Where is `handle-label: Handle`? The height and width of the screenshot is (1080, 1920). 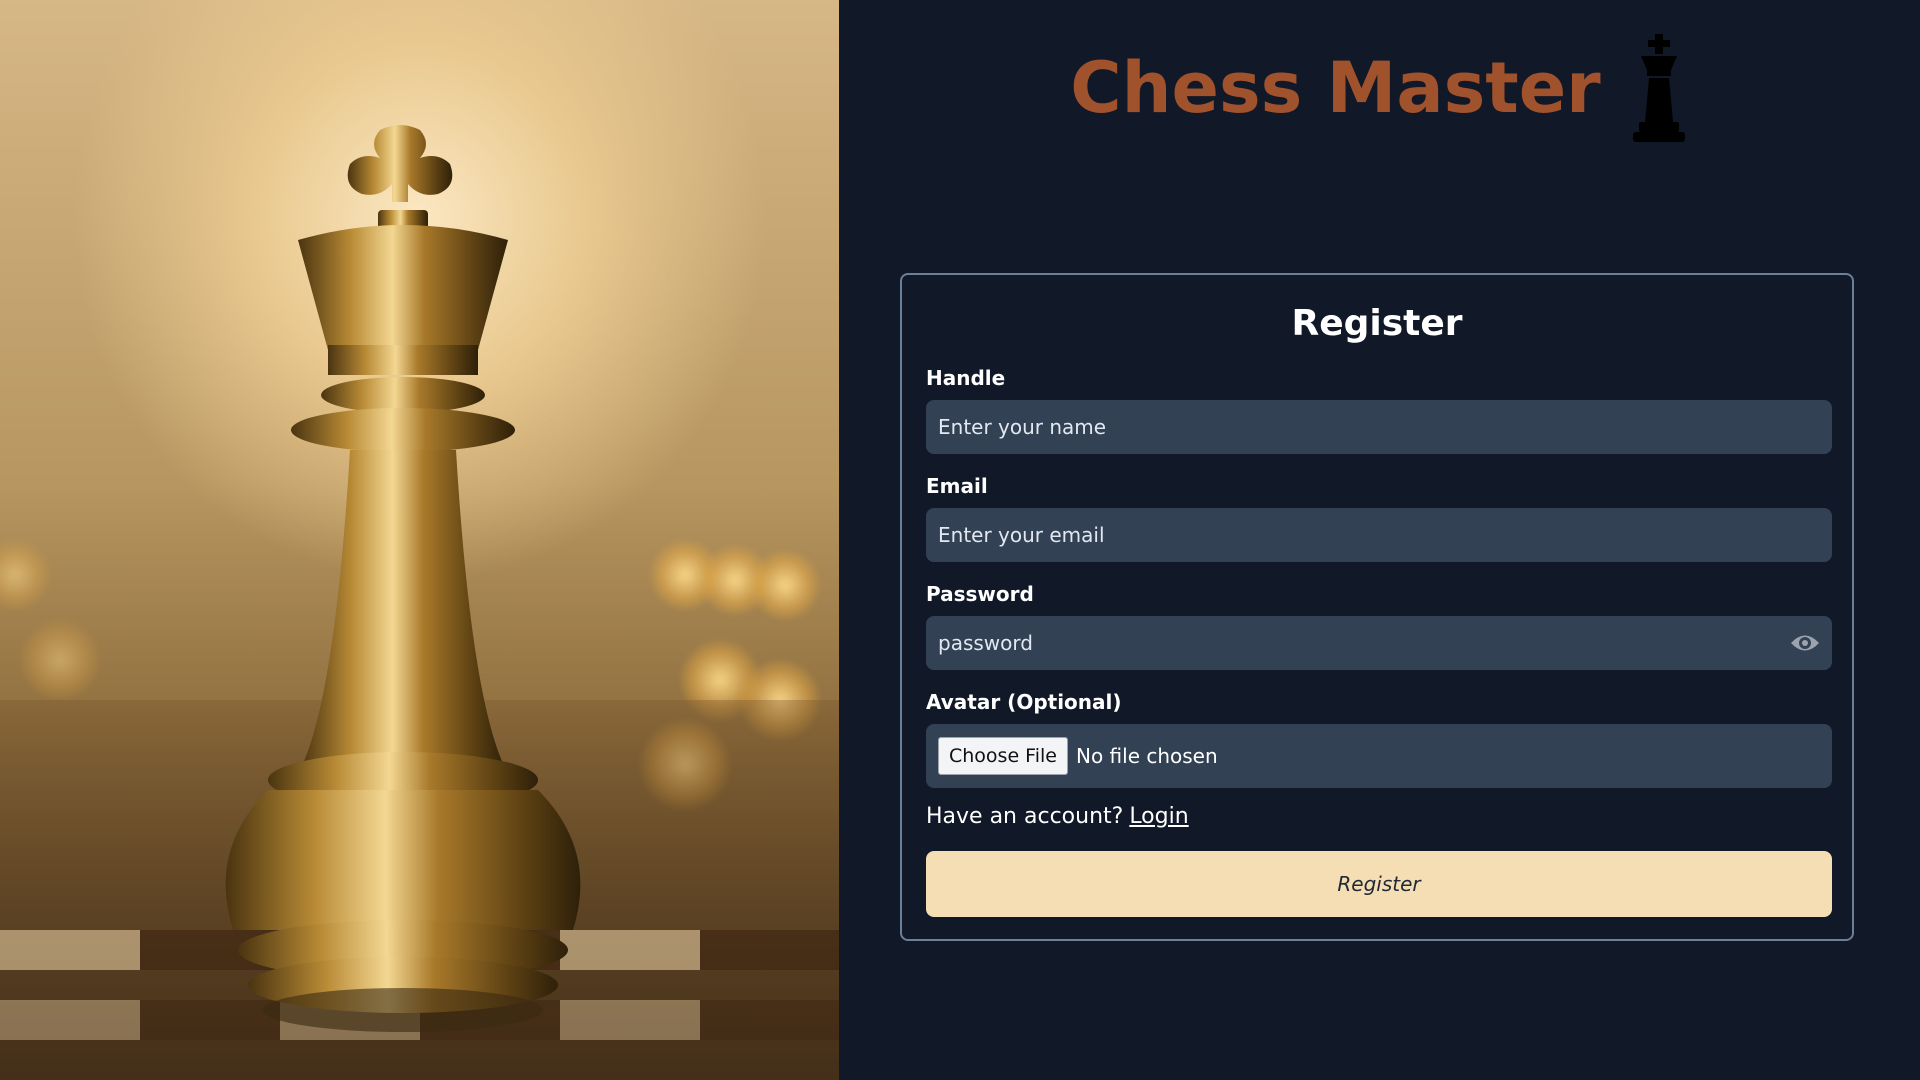 handle-label: Handle is located at coordinates (966, 378).